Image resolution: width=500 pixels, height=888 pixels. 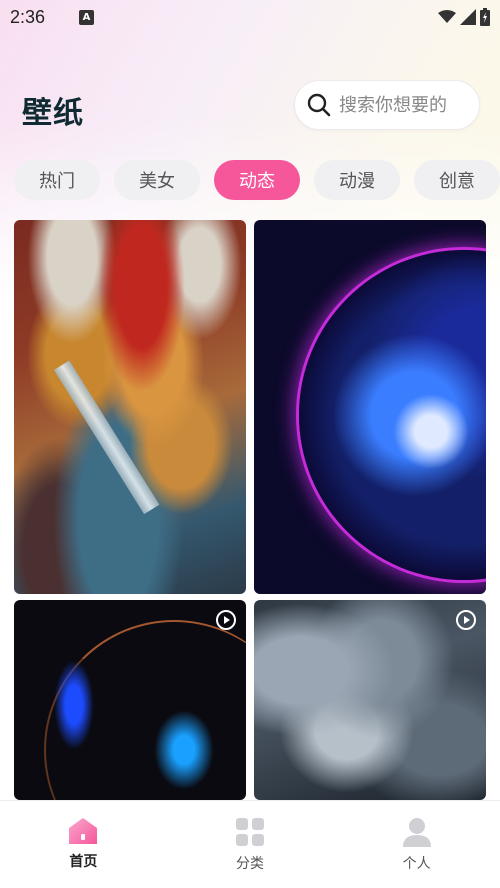 I want to click on dark-abstract-wallpaper, so click(x=130, y=700).